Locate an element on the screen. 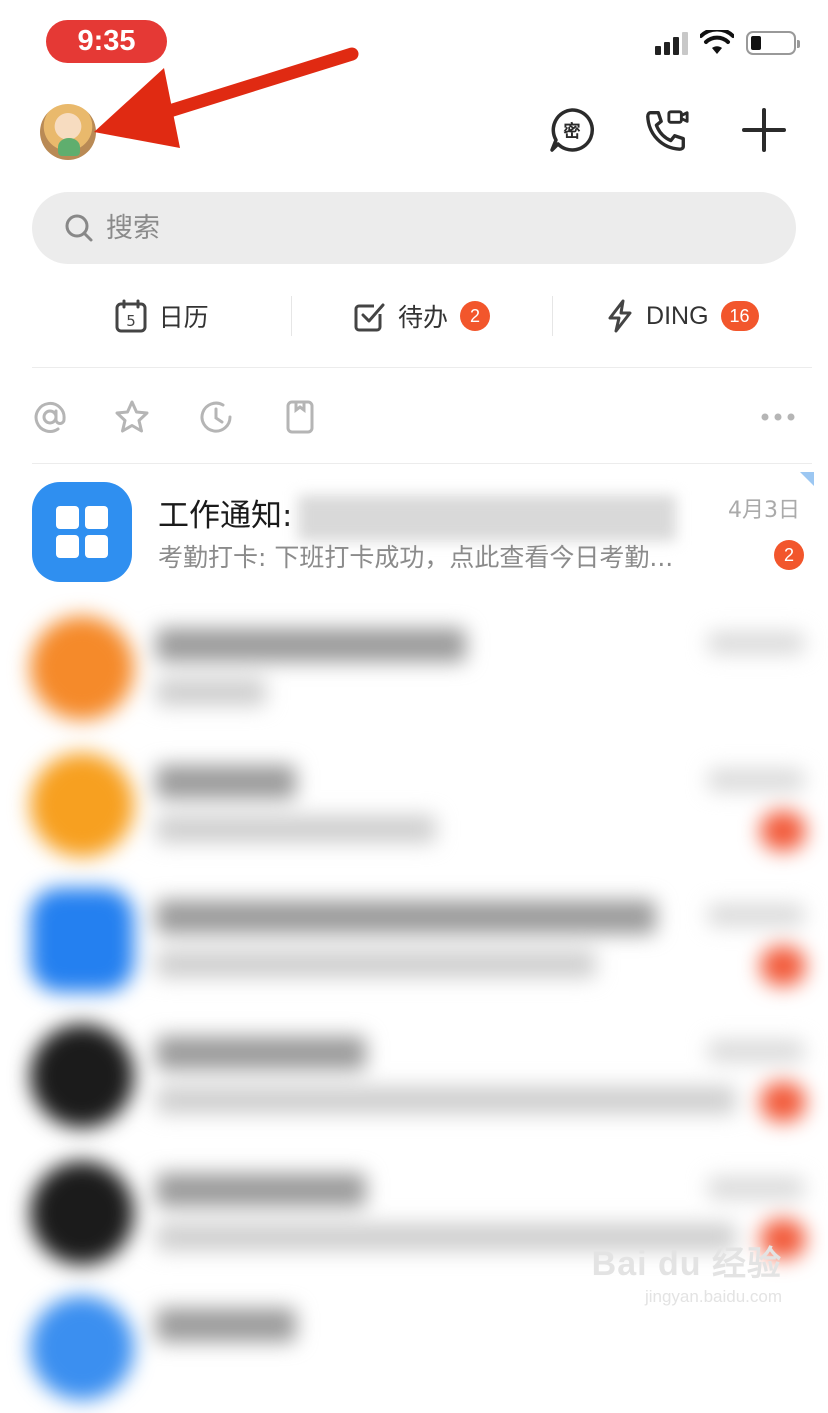 The width and height of the screenshot is (828, 1413). call-button is located at coordinates (666, 130).